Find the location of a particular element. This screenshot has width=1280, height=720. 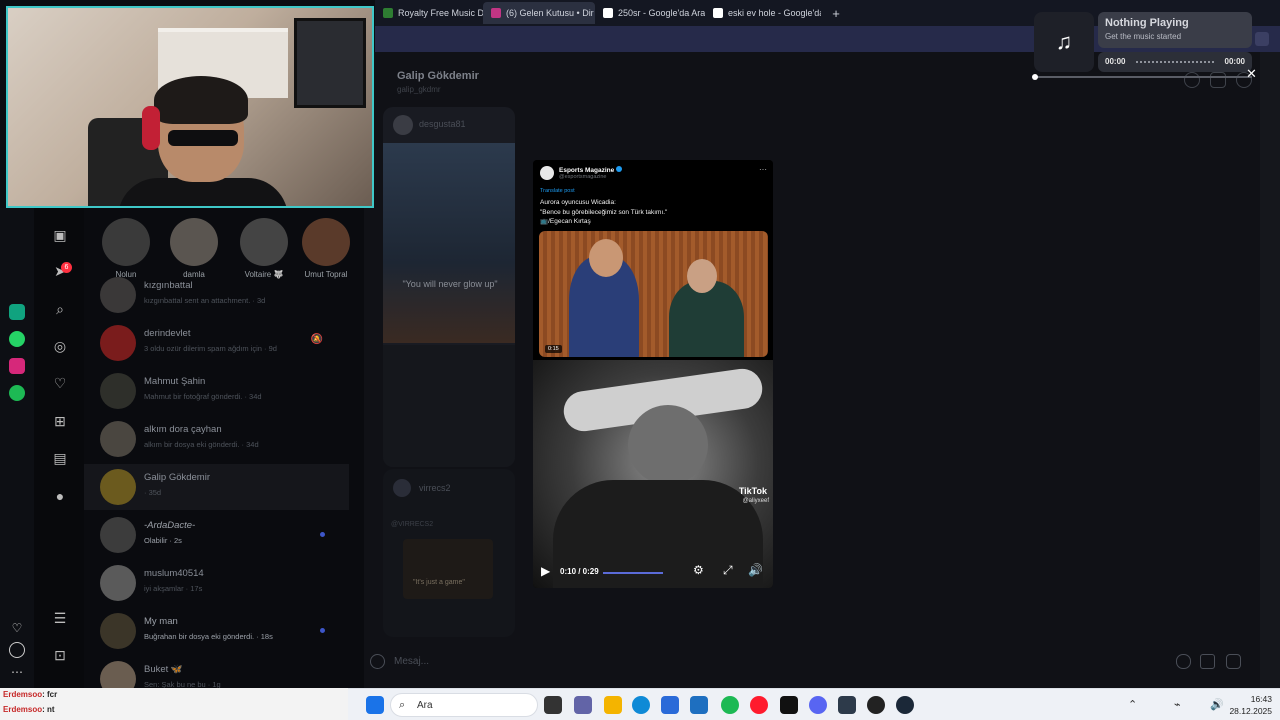

notification-badge: 6 is located at coordinates (66, 267).